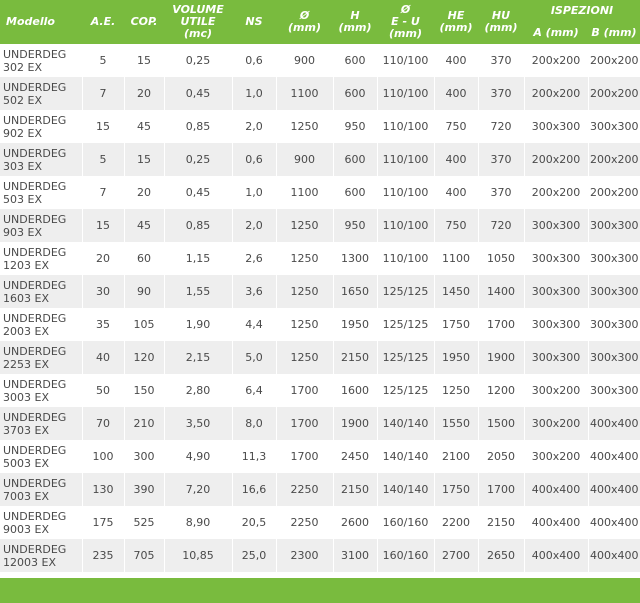 The image size is (640, 603). I want to click on cell-diam: 900, so click(304, 60).